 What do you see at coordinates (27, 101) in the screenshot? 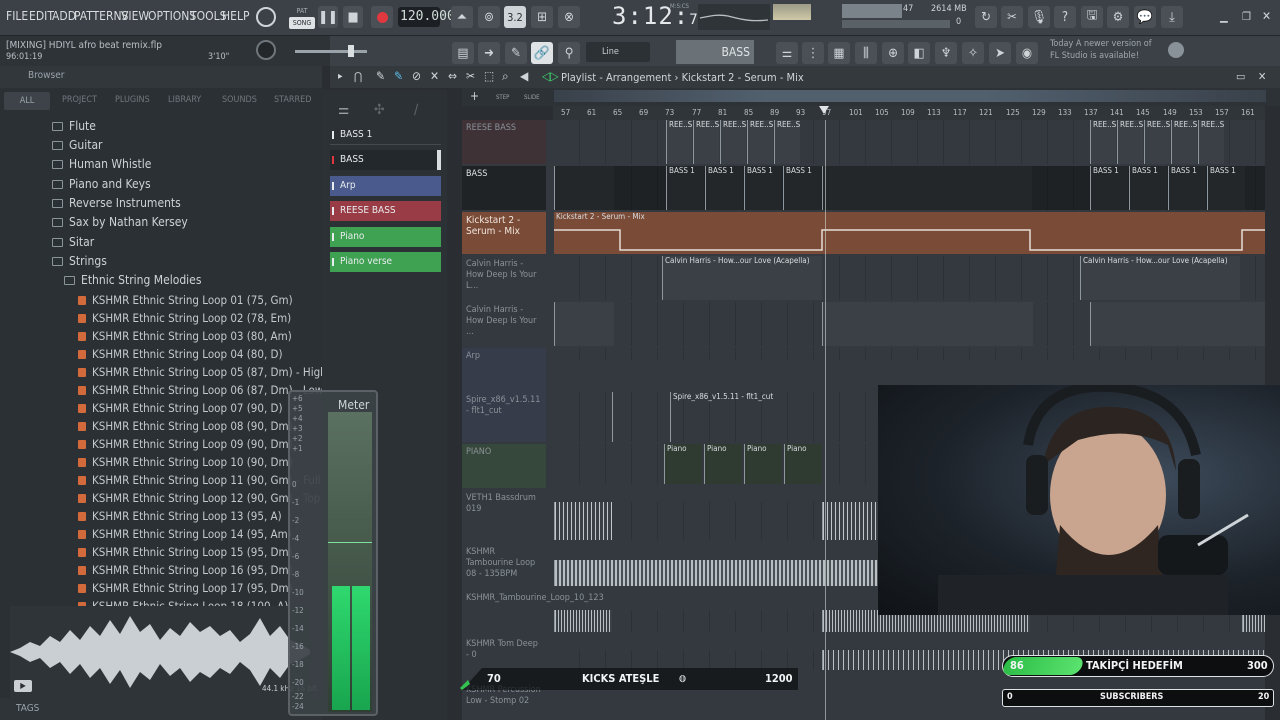
I see `tab-all: ALL` at bounding box center [27, 101].